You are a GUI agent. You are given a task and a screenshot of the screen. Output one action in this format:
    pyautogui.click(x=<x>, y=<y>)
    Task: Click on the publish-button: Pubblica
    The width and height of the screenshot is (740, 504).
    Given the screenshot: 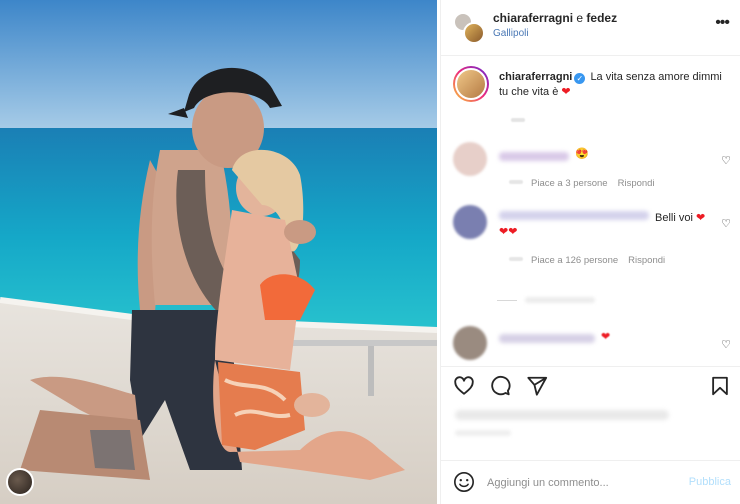 What is the action you would take?
    pyautogui.click(x=710, y=482)
    